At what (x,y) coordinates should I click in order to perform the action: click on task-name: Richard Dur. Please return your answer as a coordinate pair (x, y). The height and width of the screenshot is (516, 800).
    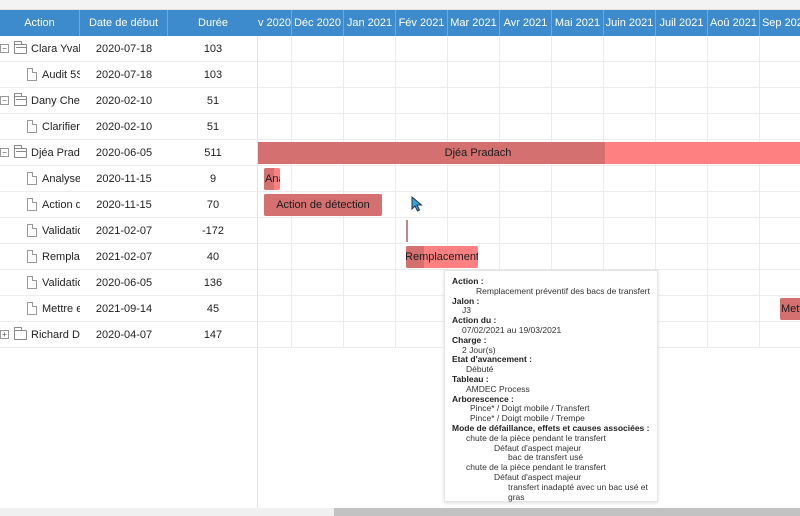
    Looking at the image, I should click on (55, 335).